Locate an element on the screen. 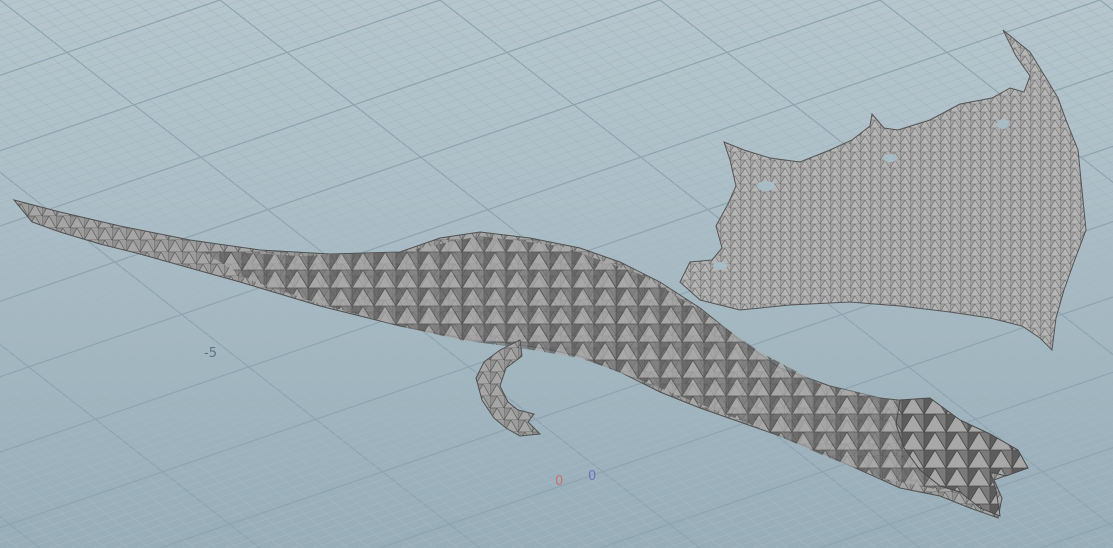 The width and height of the screenshot is (1113, 548). grid-label-origin-x: 0 is located at coordinates (559, 481).